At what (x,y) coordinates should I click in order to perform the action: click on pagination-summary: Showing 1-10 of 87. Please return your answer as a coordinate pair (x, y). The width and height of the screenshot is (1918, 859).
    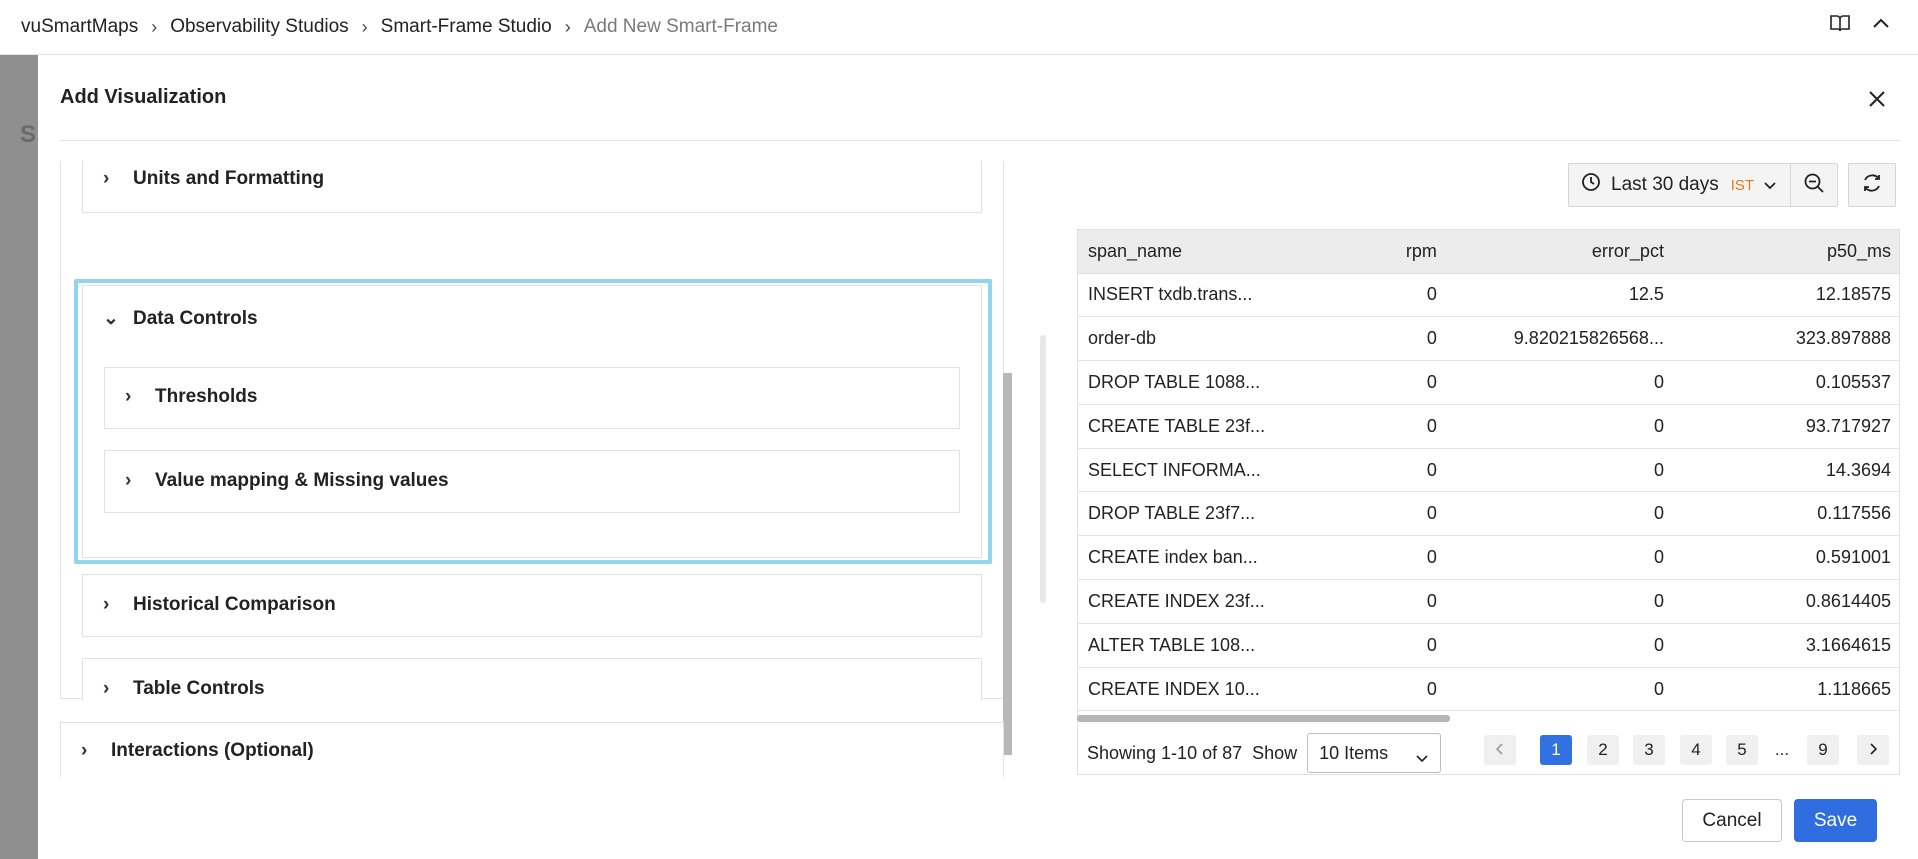
    Looking at the image, I should click on (1165, 752).